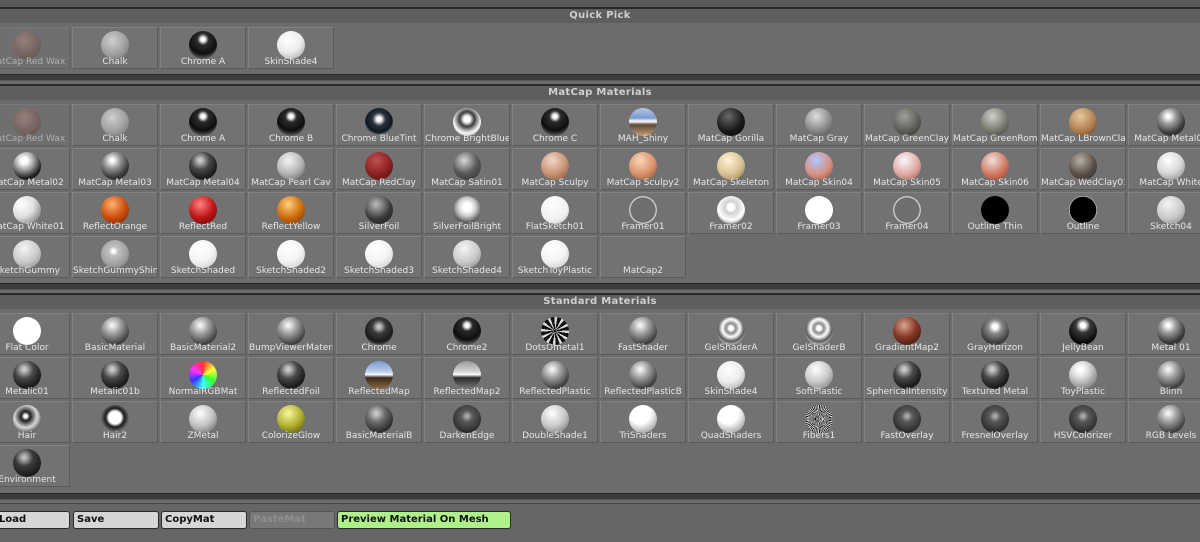  I want to click on material-tile: ReflectedFoil, so click(291, 378).